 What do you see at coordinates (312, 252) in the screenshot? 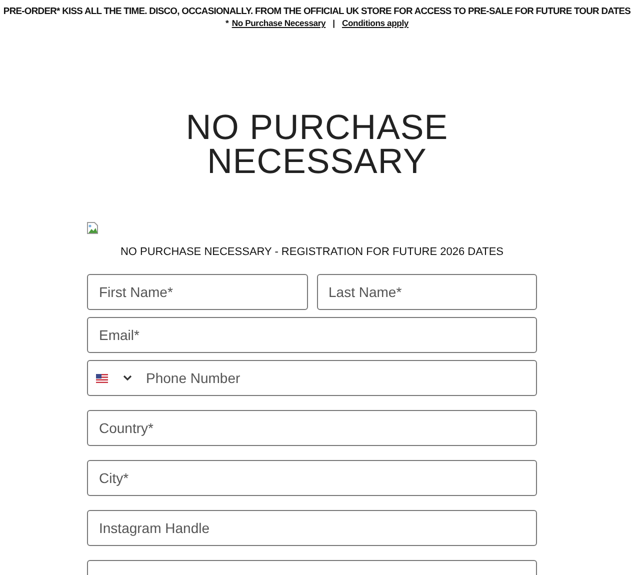
I see `form-subtitle: NO PURCHASE NECESSARY - REGISTRATION FOR FUTURE 2026 DATES` at bounding box center [312, 252].